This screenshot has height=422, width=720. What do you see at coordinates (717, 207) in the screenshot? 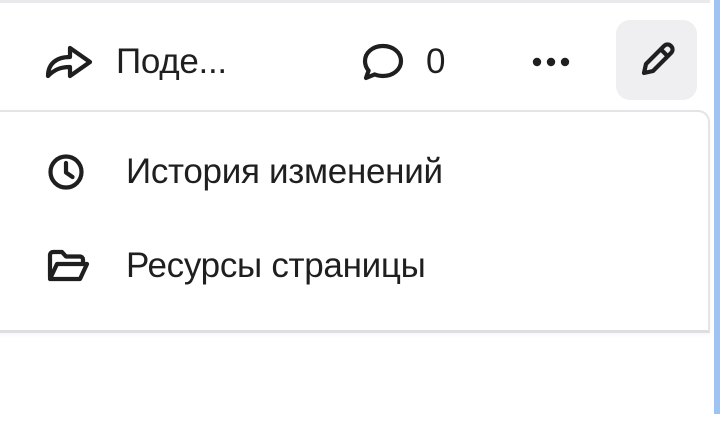
I see `window-accent-edge` at bounding box center [717, 207].